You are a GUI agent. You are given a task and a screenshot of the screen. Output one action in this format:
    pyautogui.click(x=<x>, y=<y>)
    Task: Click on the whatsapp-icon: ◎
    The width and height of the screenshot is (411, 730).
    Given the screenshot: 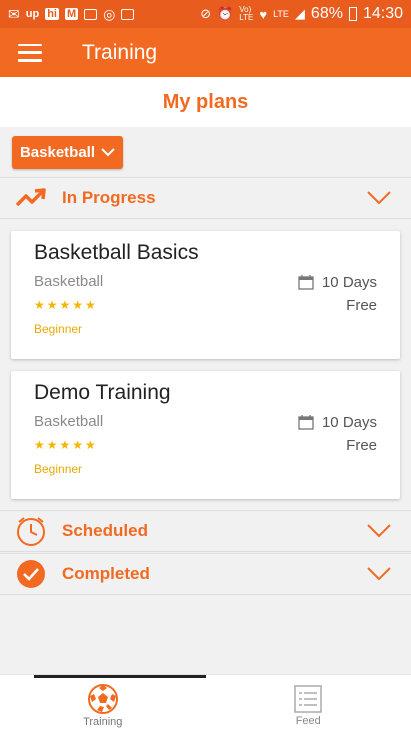 What is the action you would take?
    pyautogui.click(x=109, y=13)
    